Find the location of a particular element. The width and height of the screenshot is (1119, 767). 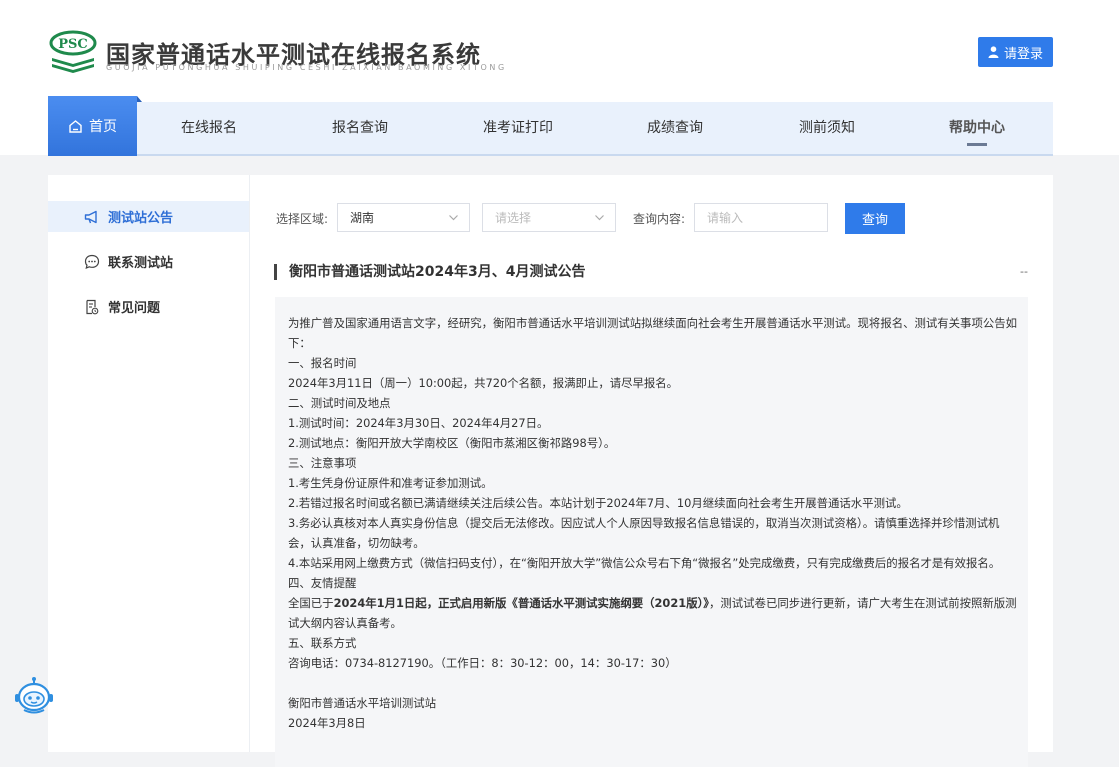

login-label: 请登录 is located at coordinates (1023, 54).